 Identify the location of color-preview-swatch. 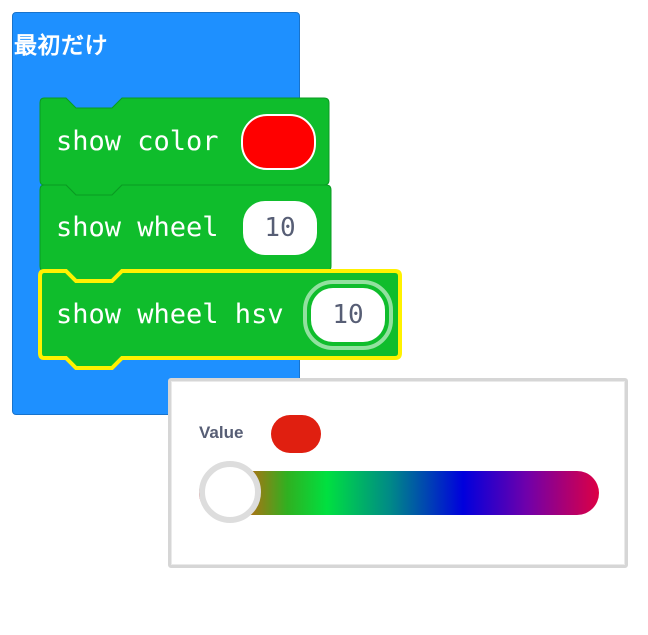
(296, 434).